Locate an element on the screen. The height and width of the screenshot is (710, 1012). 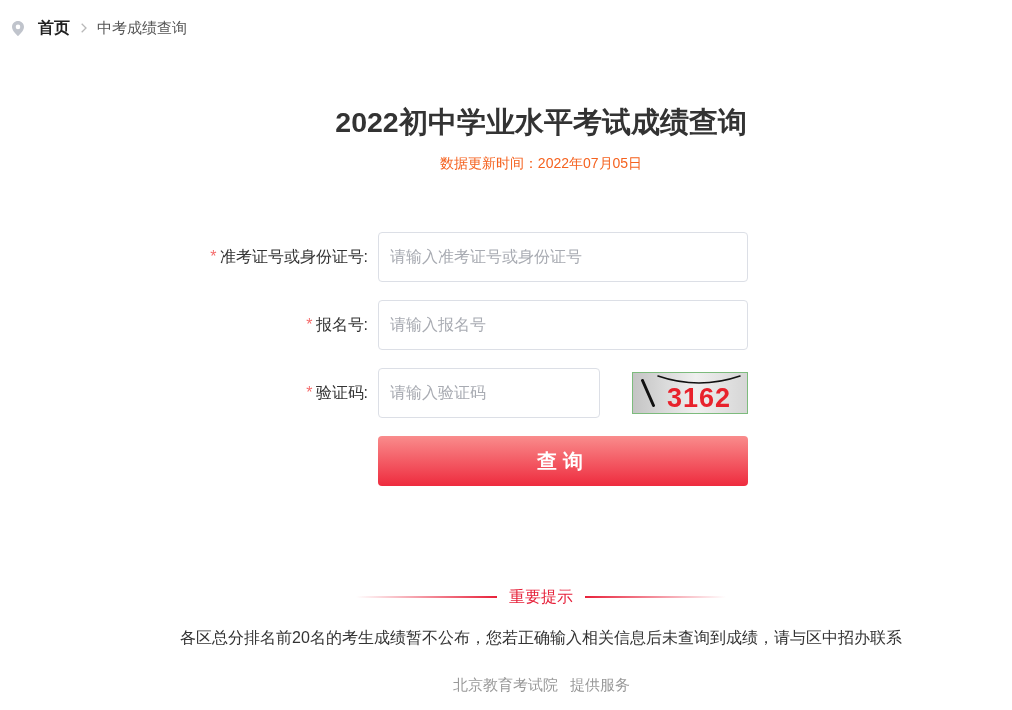
captcha-code: 3162 is located at coordinates (699, 397).